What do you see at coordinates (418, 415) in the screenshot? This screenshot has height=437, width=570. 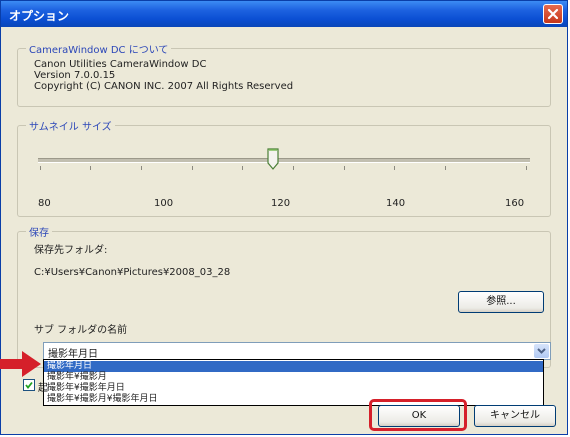 I see `ok-highlight-annotation` at bounding box center [418, 415].